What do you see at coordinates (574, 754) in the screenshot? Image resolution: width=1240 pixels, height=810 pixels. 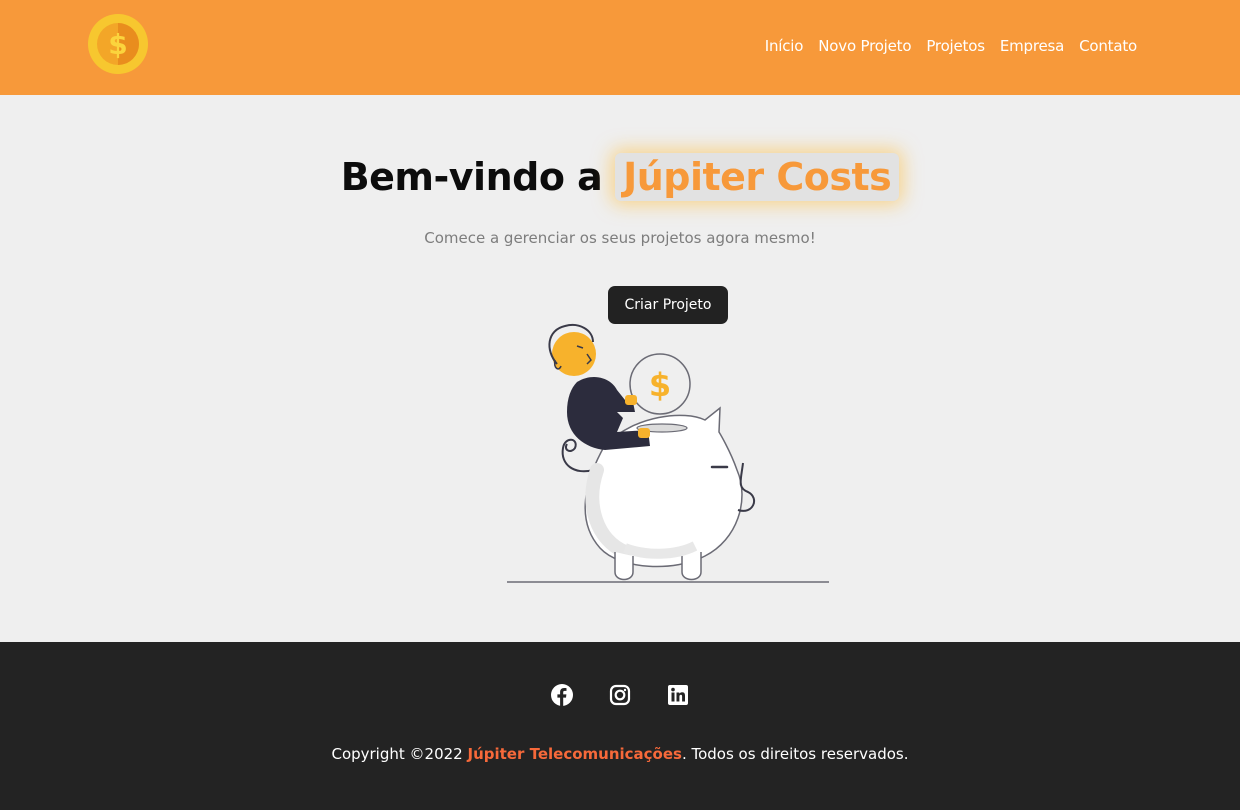 I see `company-name: Júpiter Telecomunicações` at bounding box center [574, 754].